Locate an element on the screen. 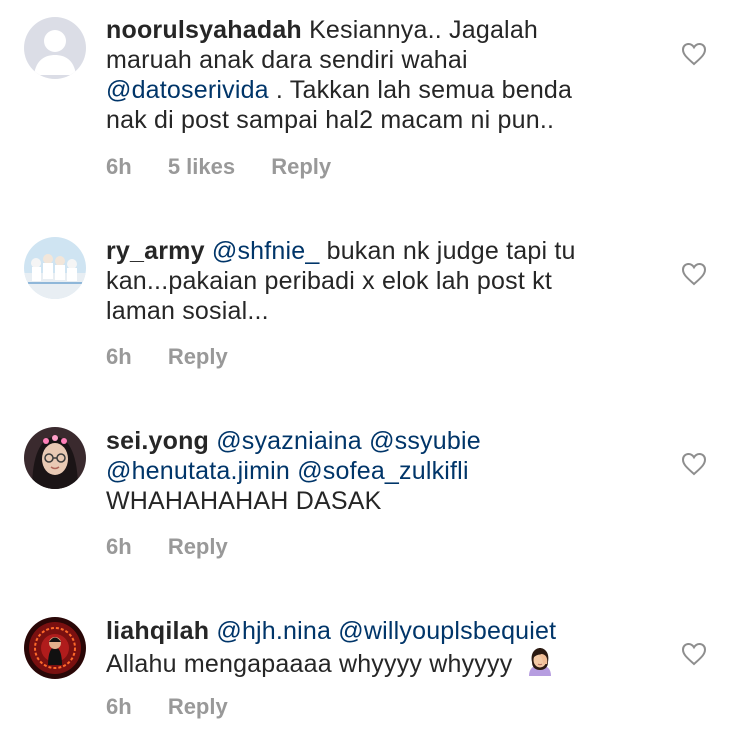  comment-likes: 5 likes is located at coordinates (201, 166).